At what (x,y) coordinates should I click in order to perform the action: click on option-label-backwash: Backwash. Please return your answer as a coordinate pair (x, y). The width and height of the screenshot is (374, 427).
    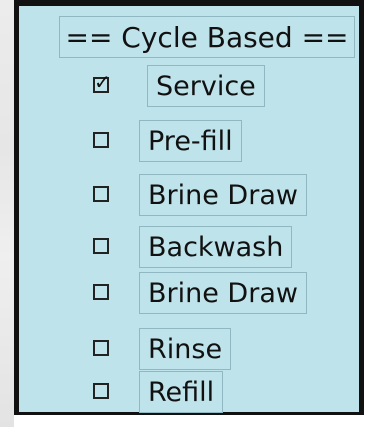
    Looking at the image, I should click on (216, 247).